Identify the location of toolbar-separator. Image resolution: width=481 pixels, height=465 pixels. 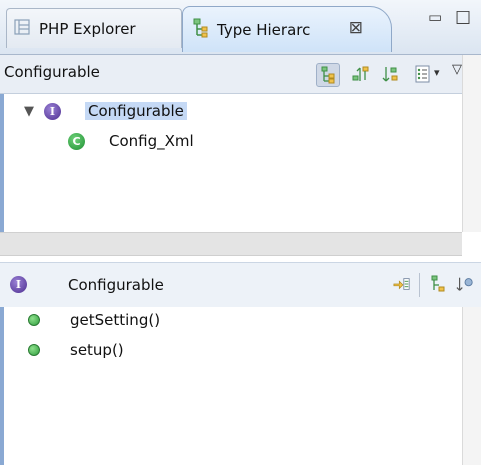
(419, 285).